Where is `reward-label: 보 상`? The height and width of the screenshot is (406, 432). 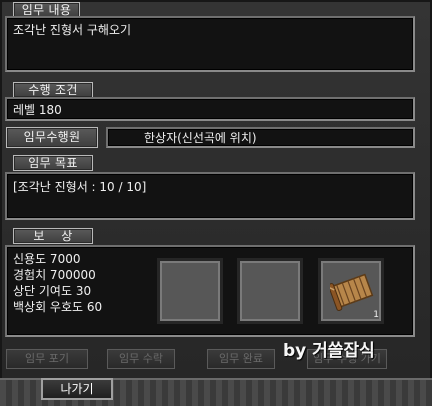 reward-label: 보 상 is located at coordinates (53, 236).